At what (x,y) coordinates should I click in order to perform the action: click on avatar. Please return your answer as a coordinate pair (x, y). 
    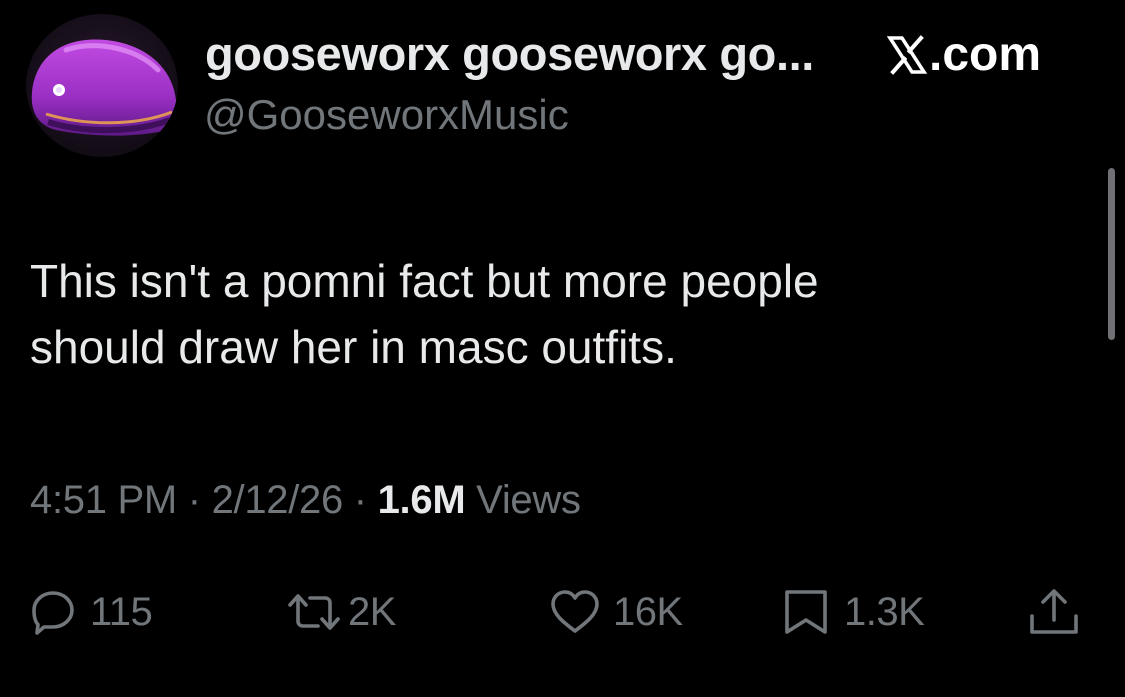
    Looking at the image, I should click on (102, 85).